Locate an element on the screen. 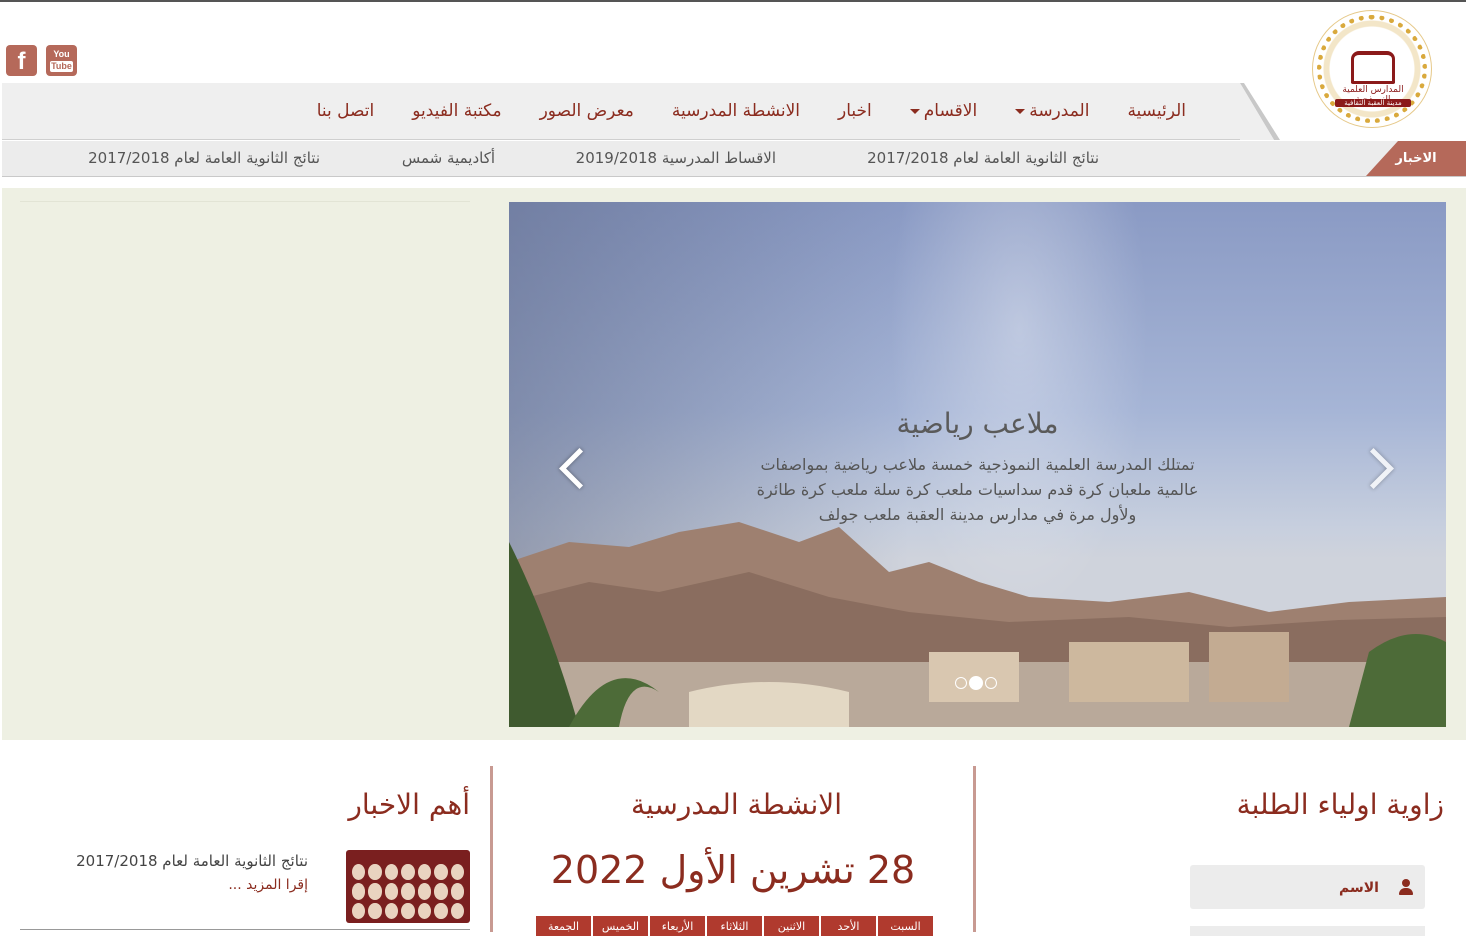 The height and width of the screenshot is (938, 1466). nav-item: اتصل بنا is located at coordinates (346, 111).